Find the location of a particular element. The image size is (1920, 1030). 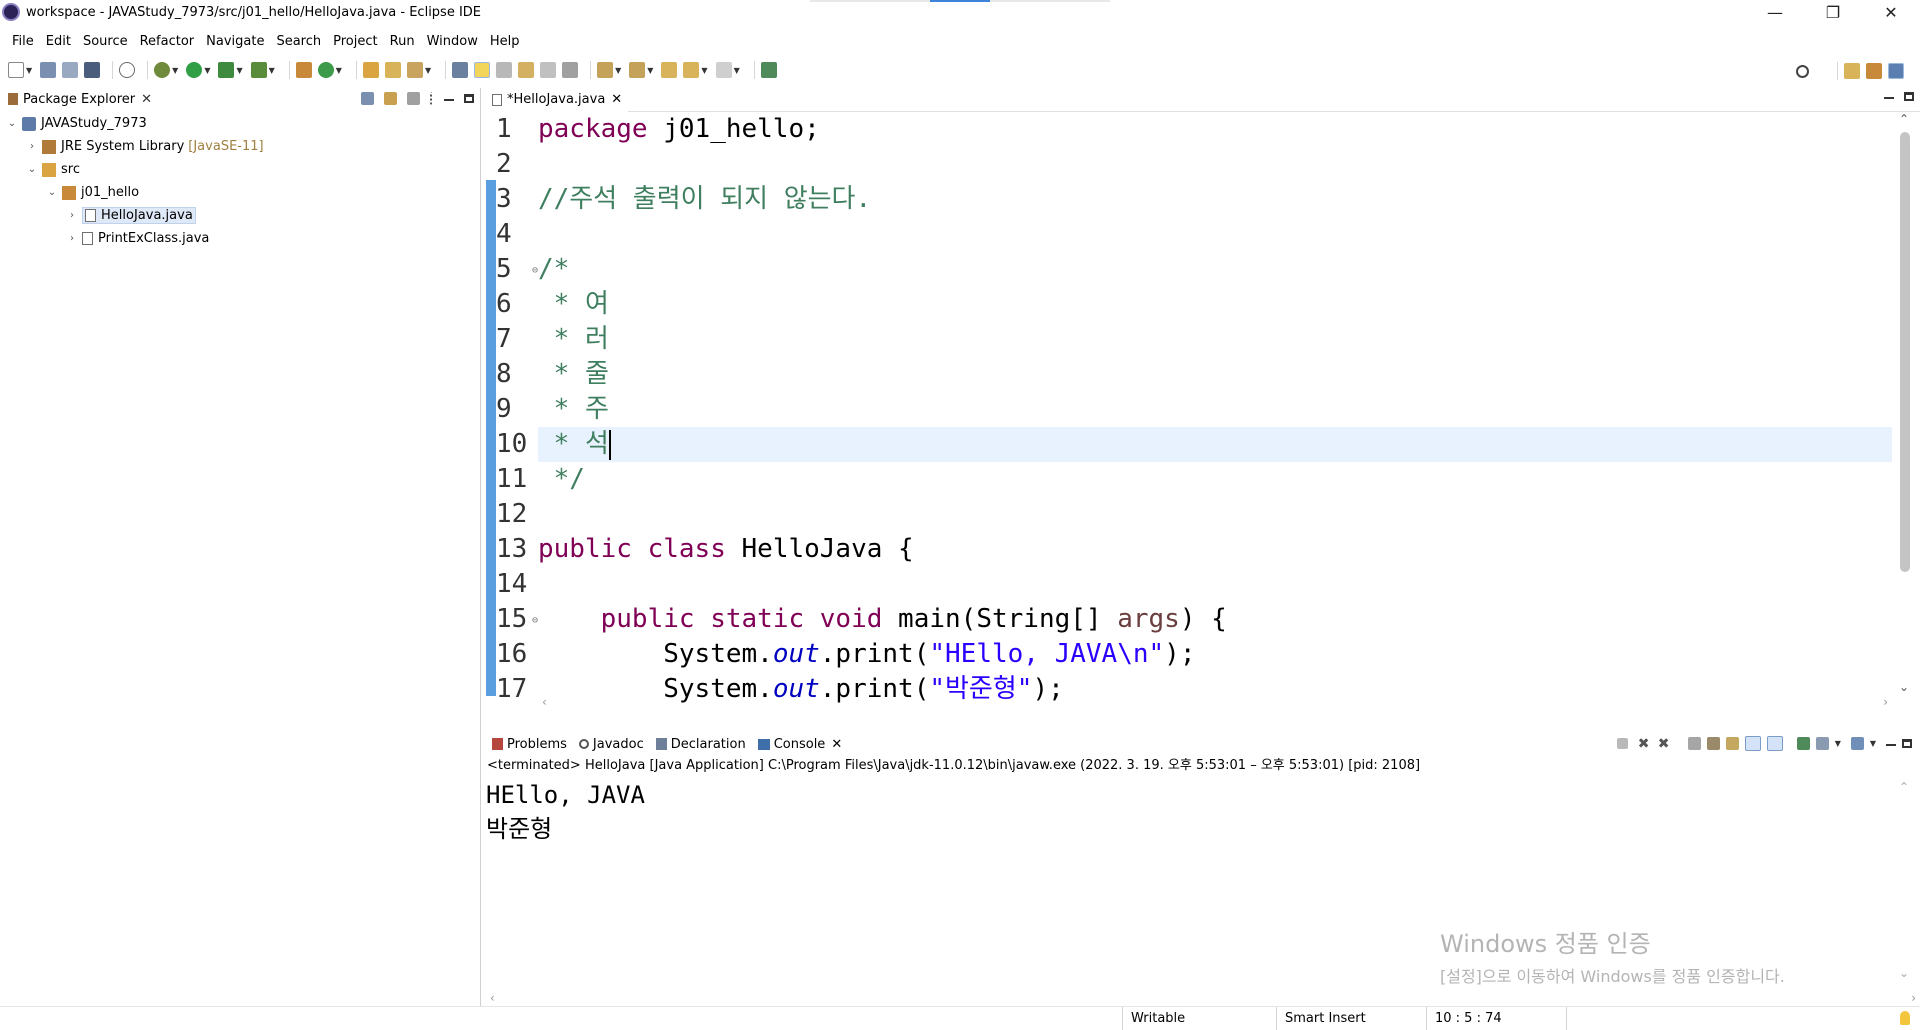

code-line-comment: * 줄 is located at coordinates (1215, 374).